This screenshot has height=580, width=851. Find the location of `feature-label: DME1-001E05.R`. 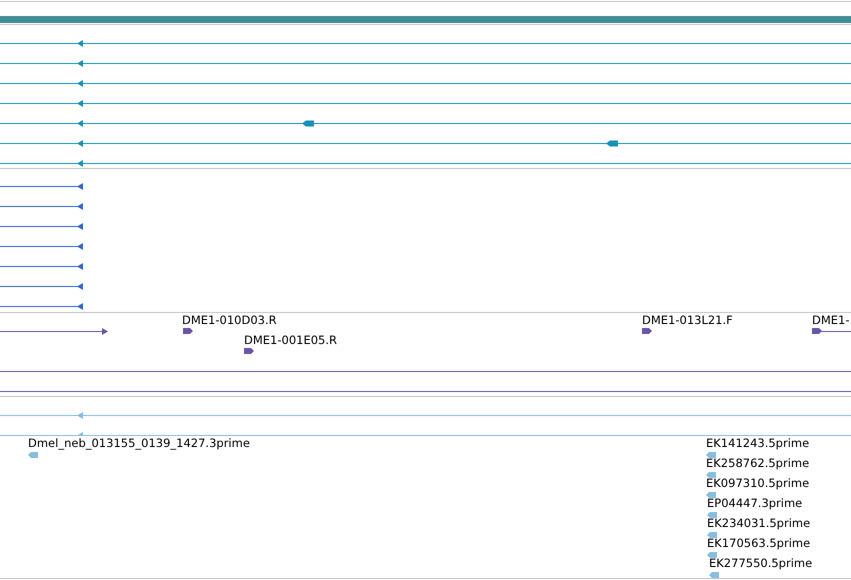

feature-label: DME1-001E05.R is located at coordinates (291, 340).